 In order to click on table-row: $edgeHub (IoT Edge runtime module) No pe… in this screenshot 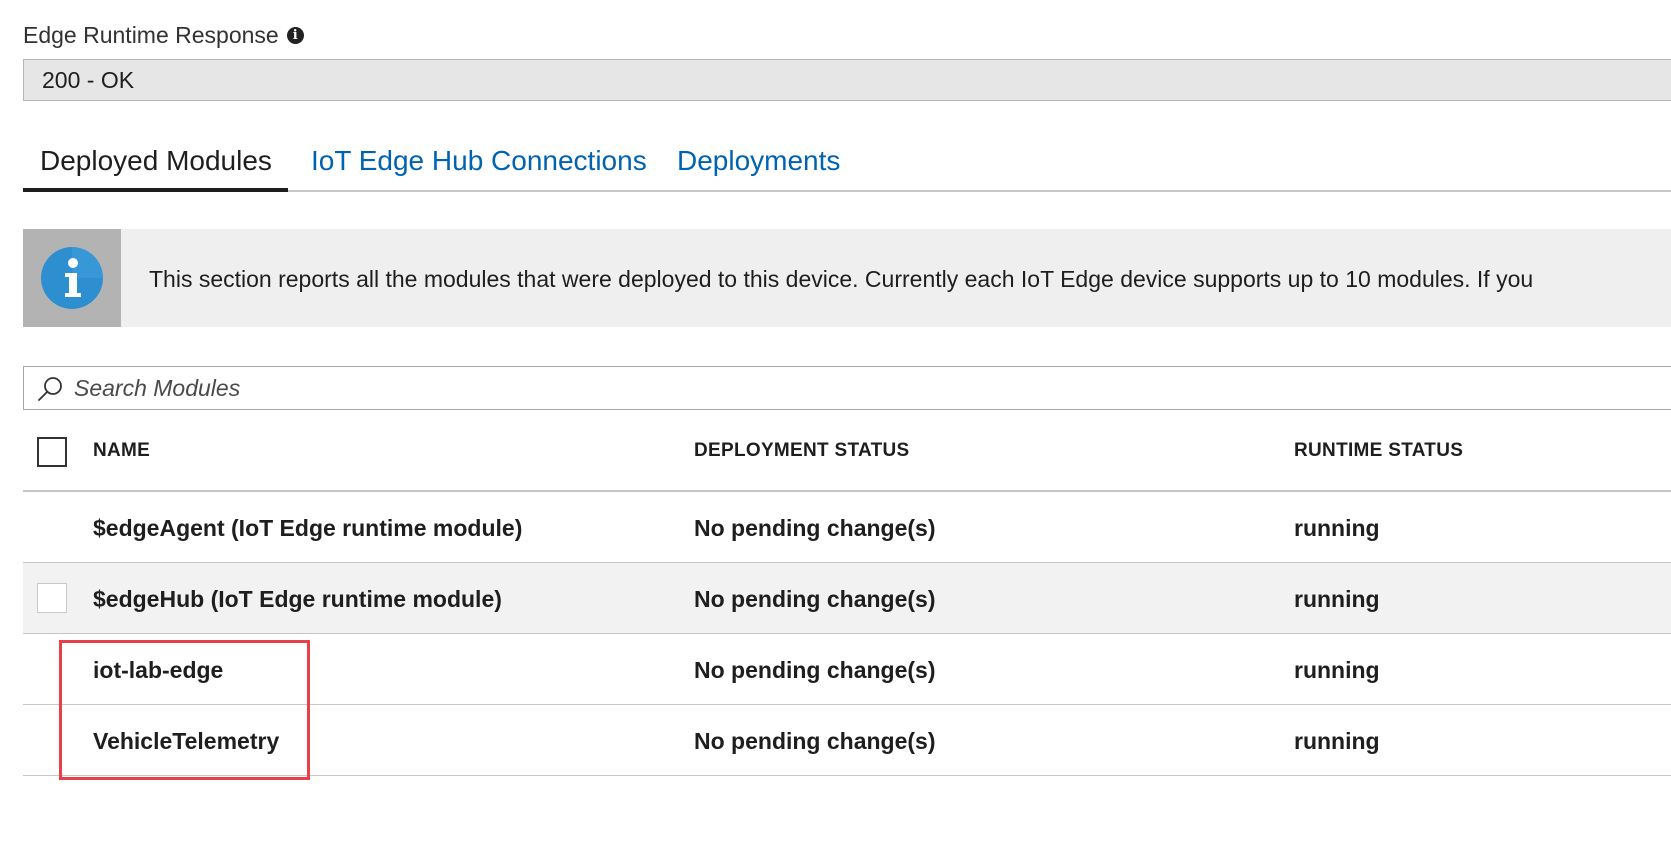, I will do `click(847, 598)`.